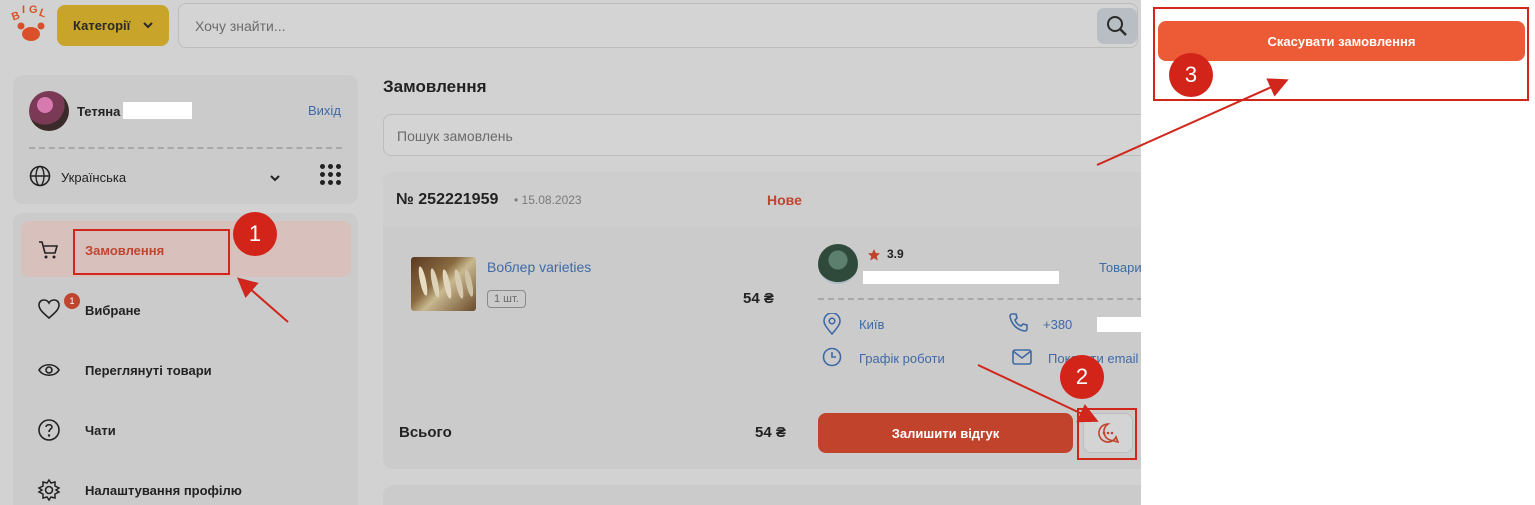 This screenshot has height=505, width=1535. What do you see at coordinates (1082, 377) in the screenshot?
I see `annotation-number-2: 2` at bounding box center [1082, 377].